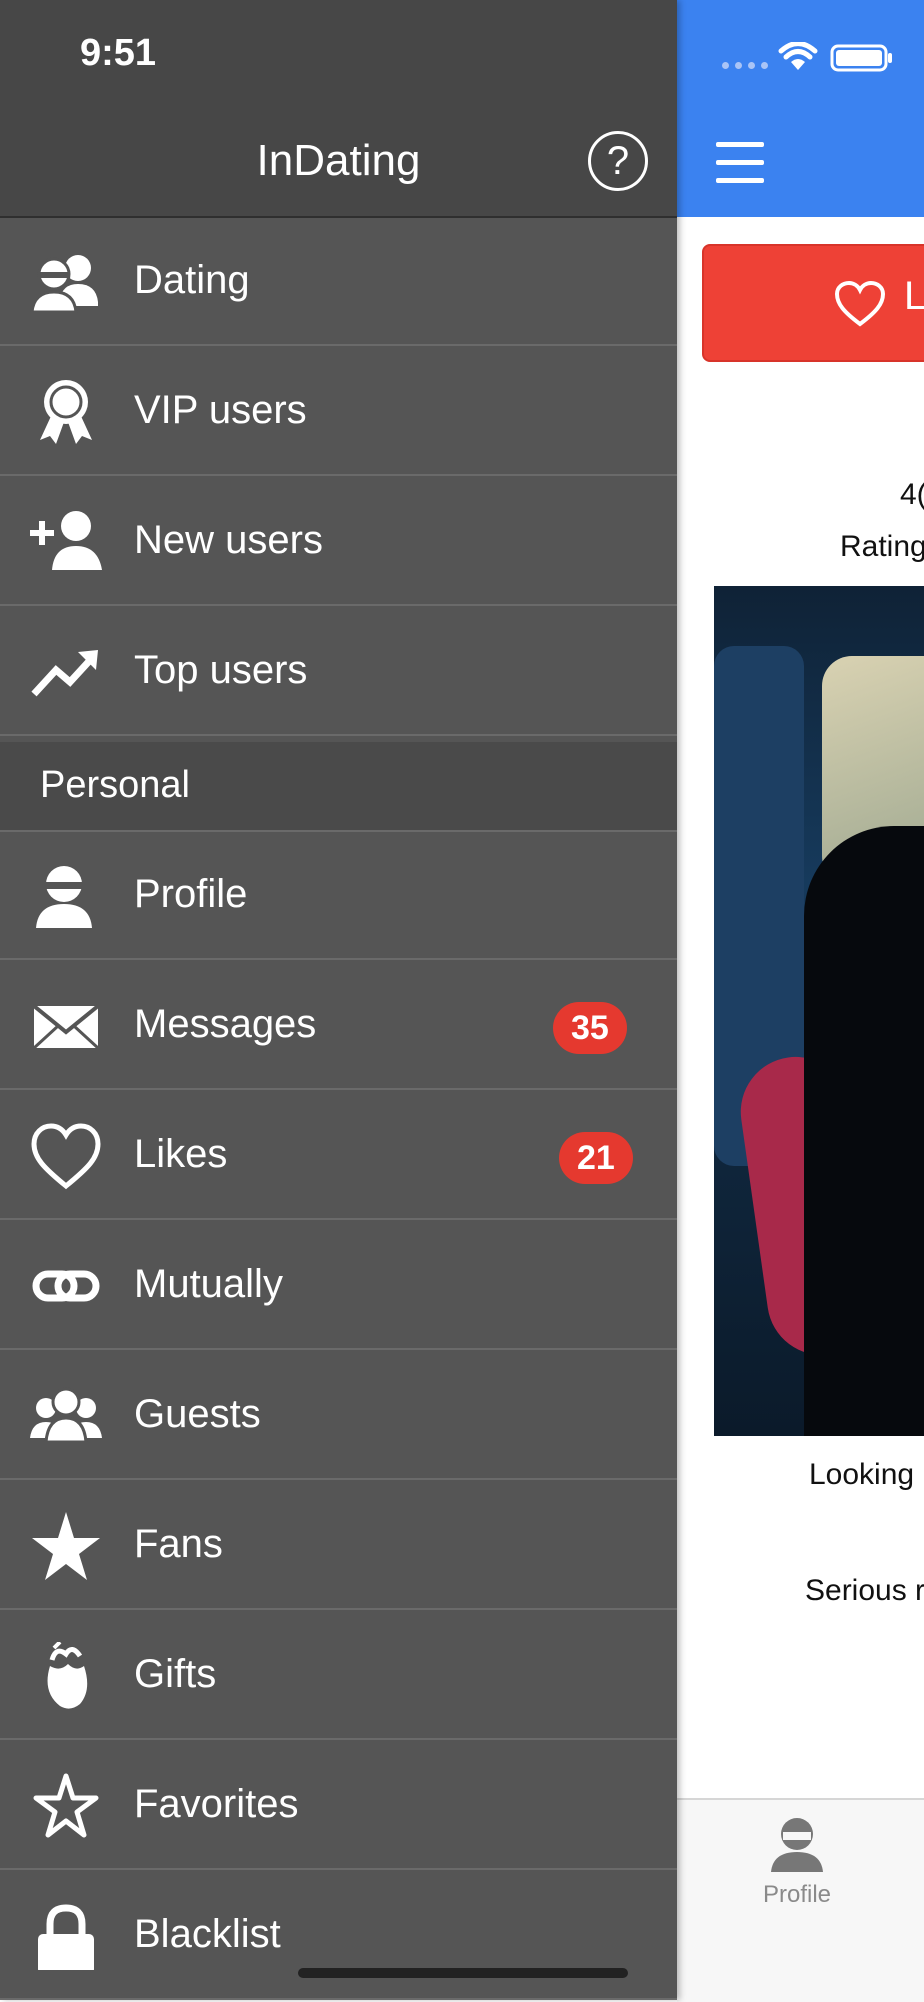  Describe the element at coordinates (66, 1156) in the screenshot. I see `heart-icon` at that location.